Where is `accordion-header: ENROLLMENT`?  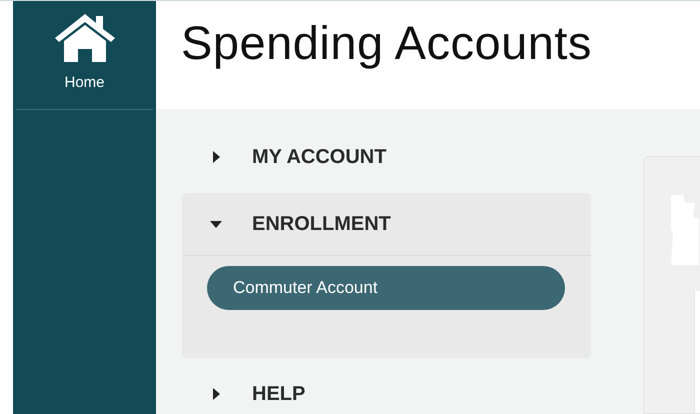 accordion-header: ENROLLMENT is located at coordinates (386, 224).